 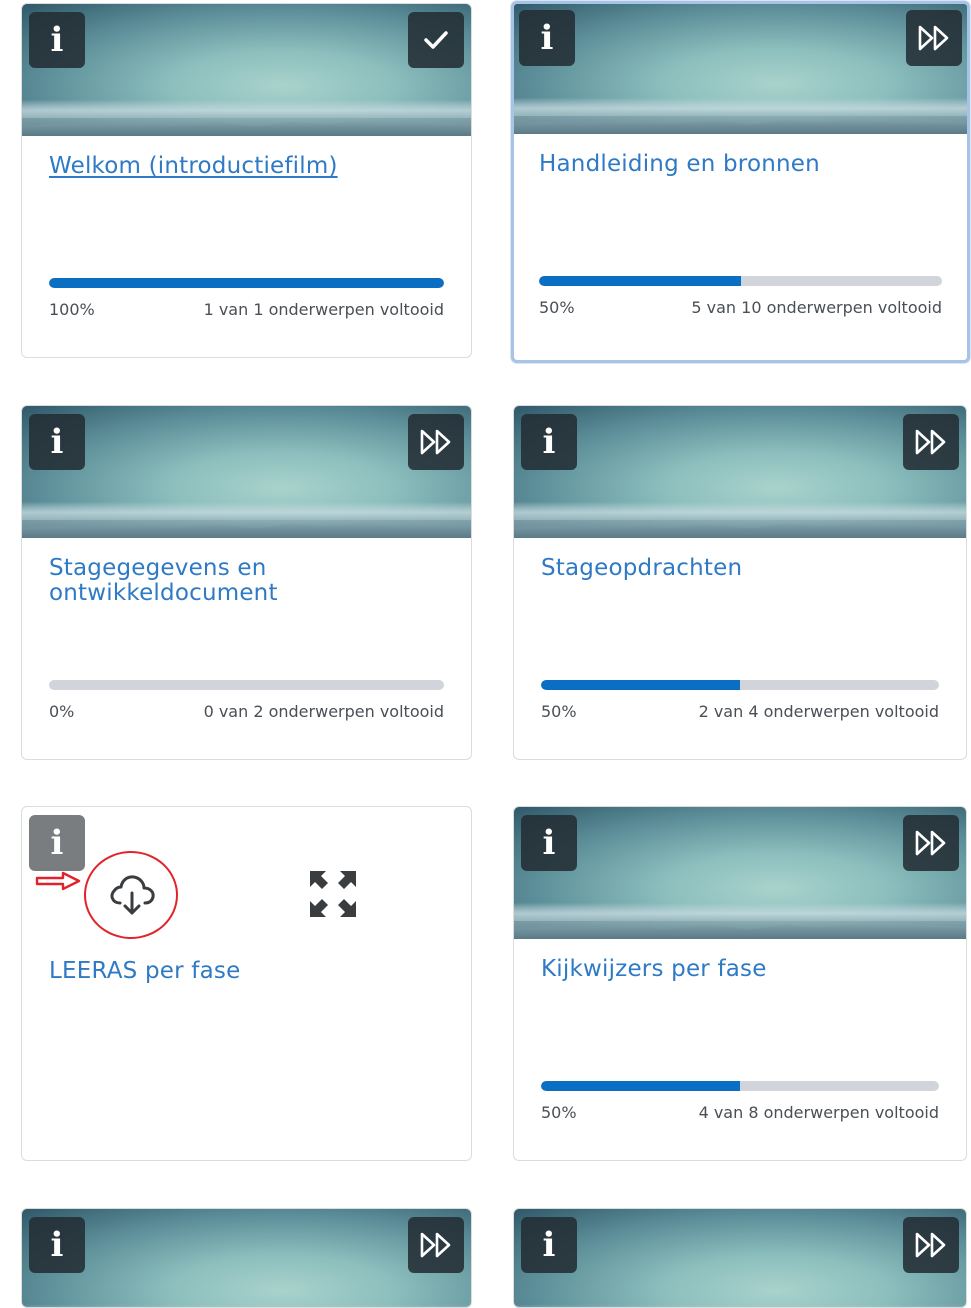 I want to click on module-card-partial-left: i, so click(x=246, y=1258).